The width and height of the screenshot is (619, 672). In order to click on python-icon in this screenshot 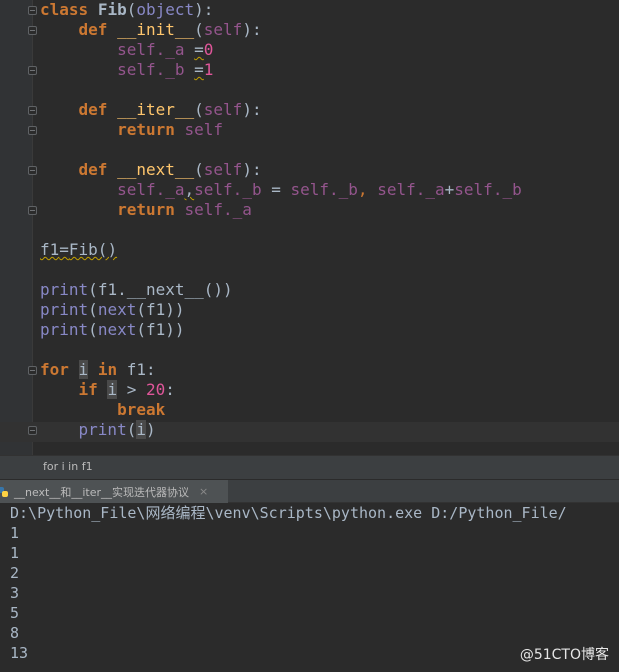, I will do `click(4, 491)`.